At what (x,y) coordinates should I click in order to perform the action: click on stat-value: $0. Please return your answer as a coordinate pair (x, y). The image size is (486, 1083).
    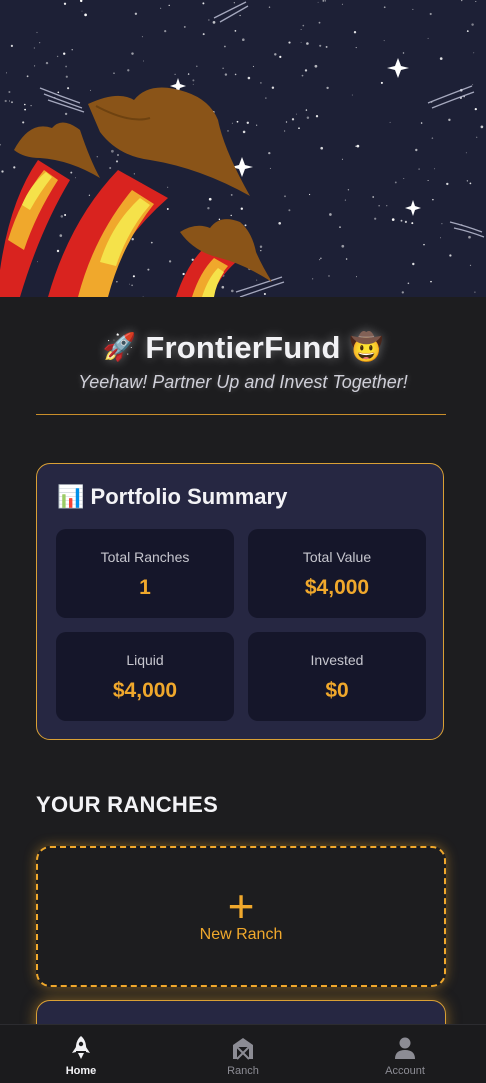
    Looking at the image, I should click on (337, 690).